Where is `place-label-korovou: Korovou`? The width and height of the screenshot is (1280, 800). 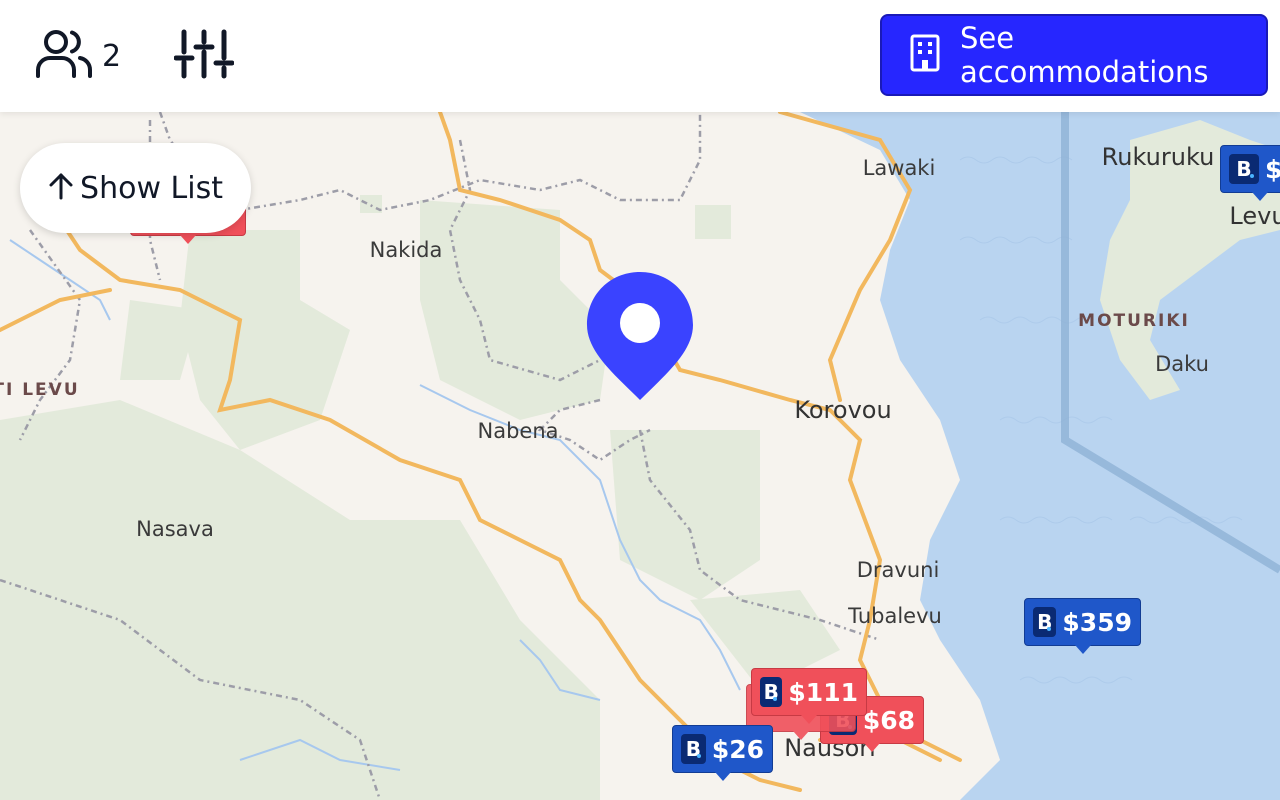 place-label-korovou: Korovou is located at coordinates (843, 410).